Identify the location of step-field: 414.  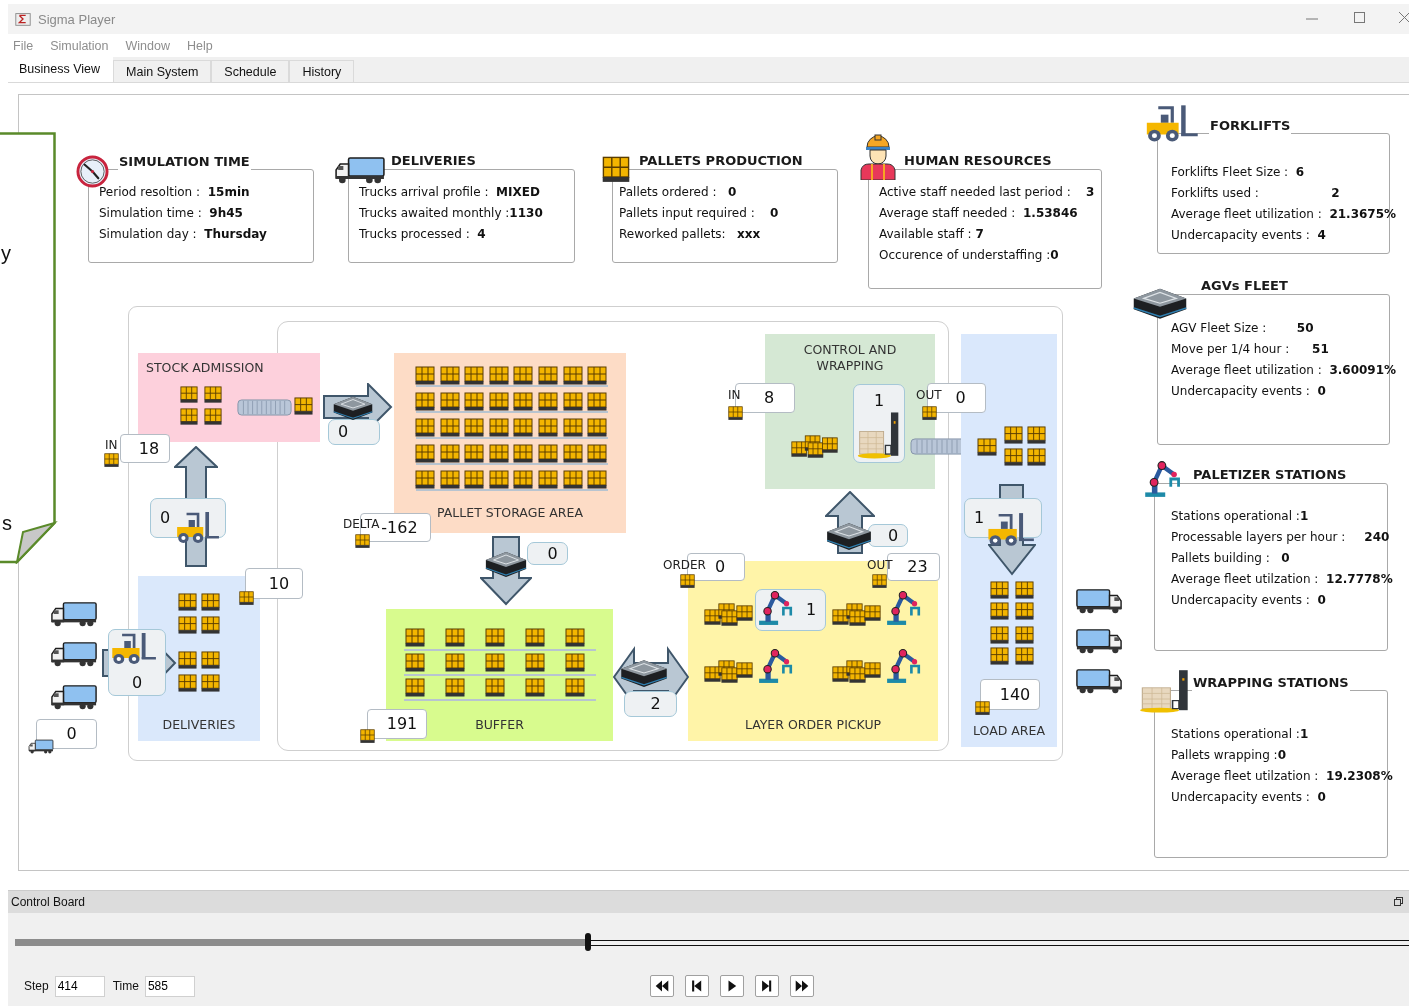
(79, 986).